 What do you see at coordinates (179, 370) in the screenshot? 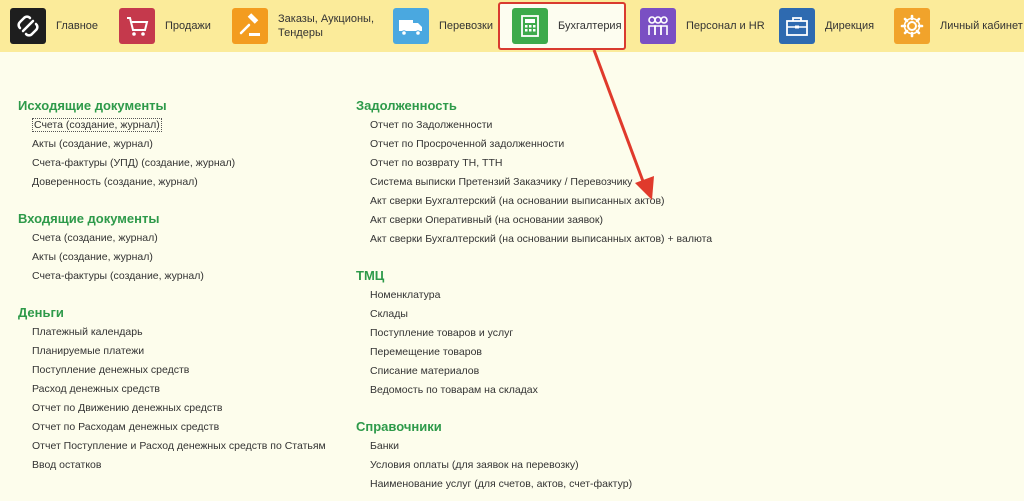
I see `link-cash-receipts: Поступление денежных средств` at bounding box center [179, 370].